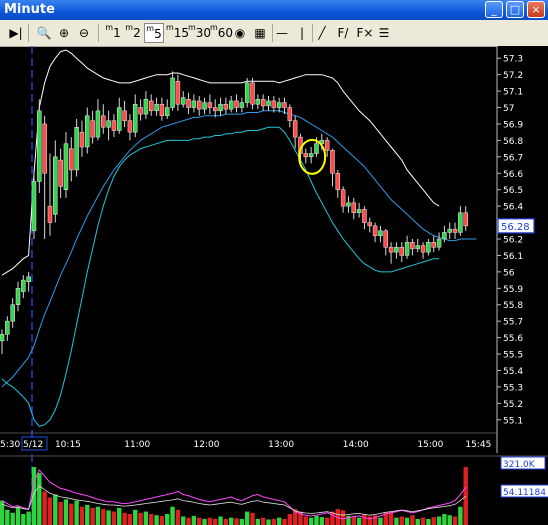  What do you see at coordinates (199, 33) in the screenshot?
I see `interval-30-button: m30` at bounding box center [199, 33].